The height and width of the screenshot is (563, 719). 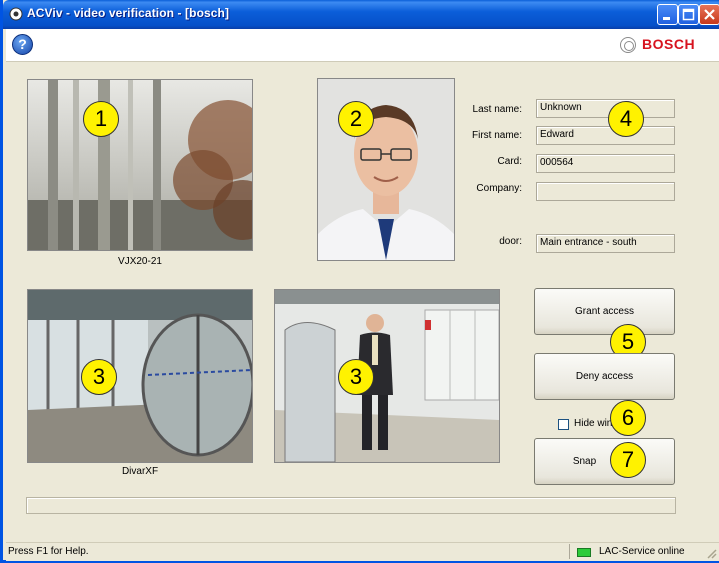 What do you see at coordinates (605, 163) in the screenshot?
I see `card-field: 000564` at bounding box center [605, 163].